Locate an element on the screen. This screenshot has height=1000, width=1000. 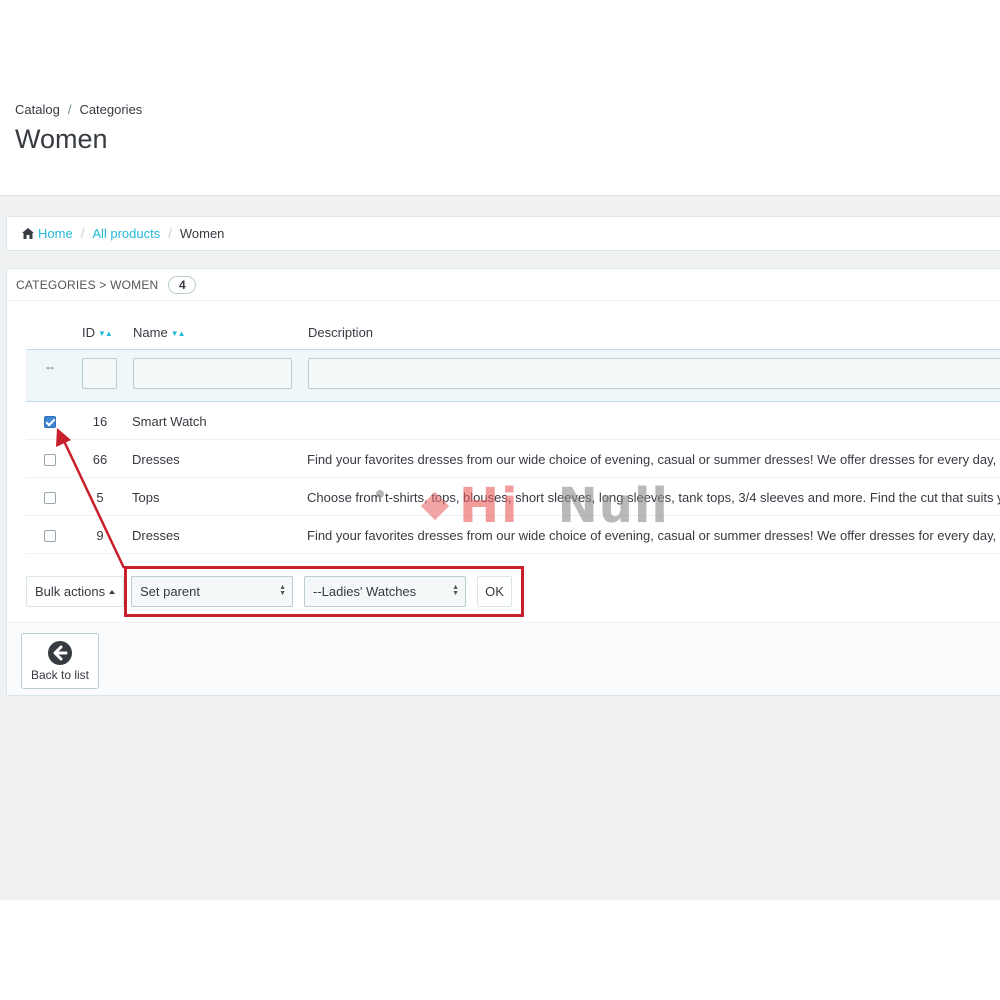
row-id: 16 is located at coordinates (100, 421).